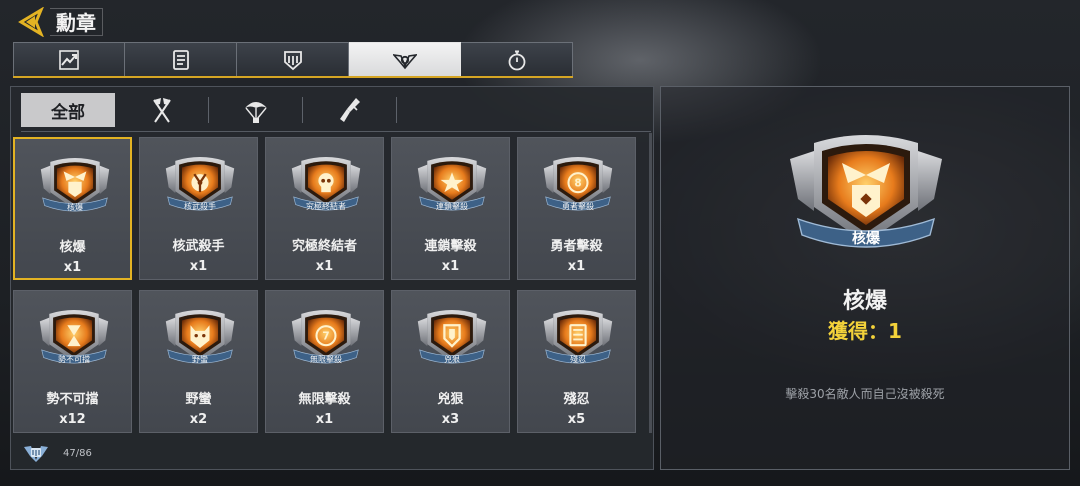 This screenshot has height=486, width=1080. I want to click on back-arrow-icon, so click(31, 22).